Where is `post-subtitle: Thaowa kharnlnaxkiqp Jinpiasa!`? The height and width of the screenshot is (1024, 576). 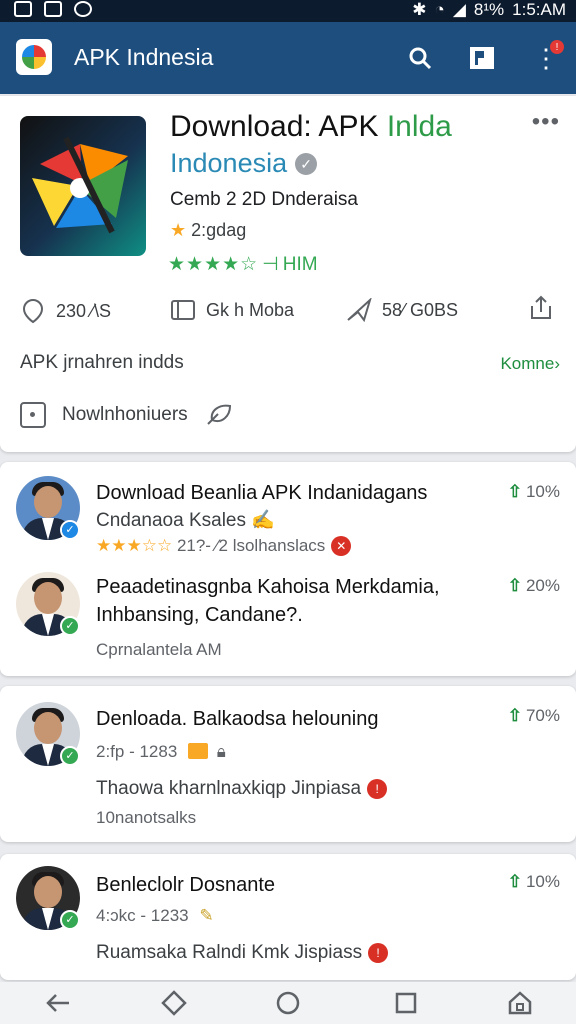 post-subtitle: Thaowa kharnlnaxkiqp Jinpiasa! is located at coordinates (242, 789).